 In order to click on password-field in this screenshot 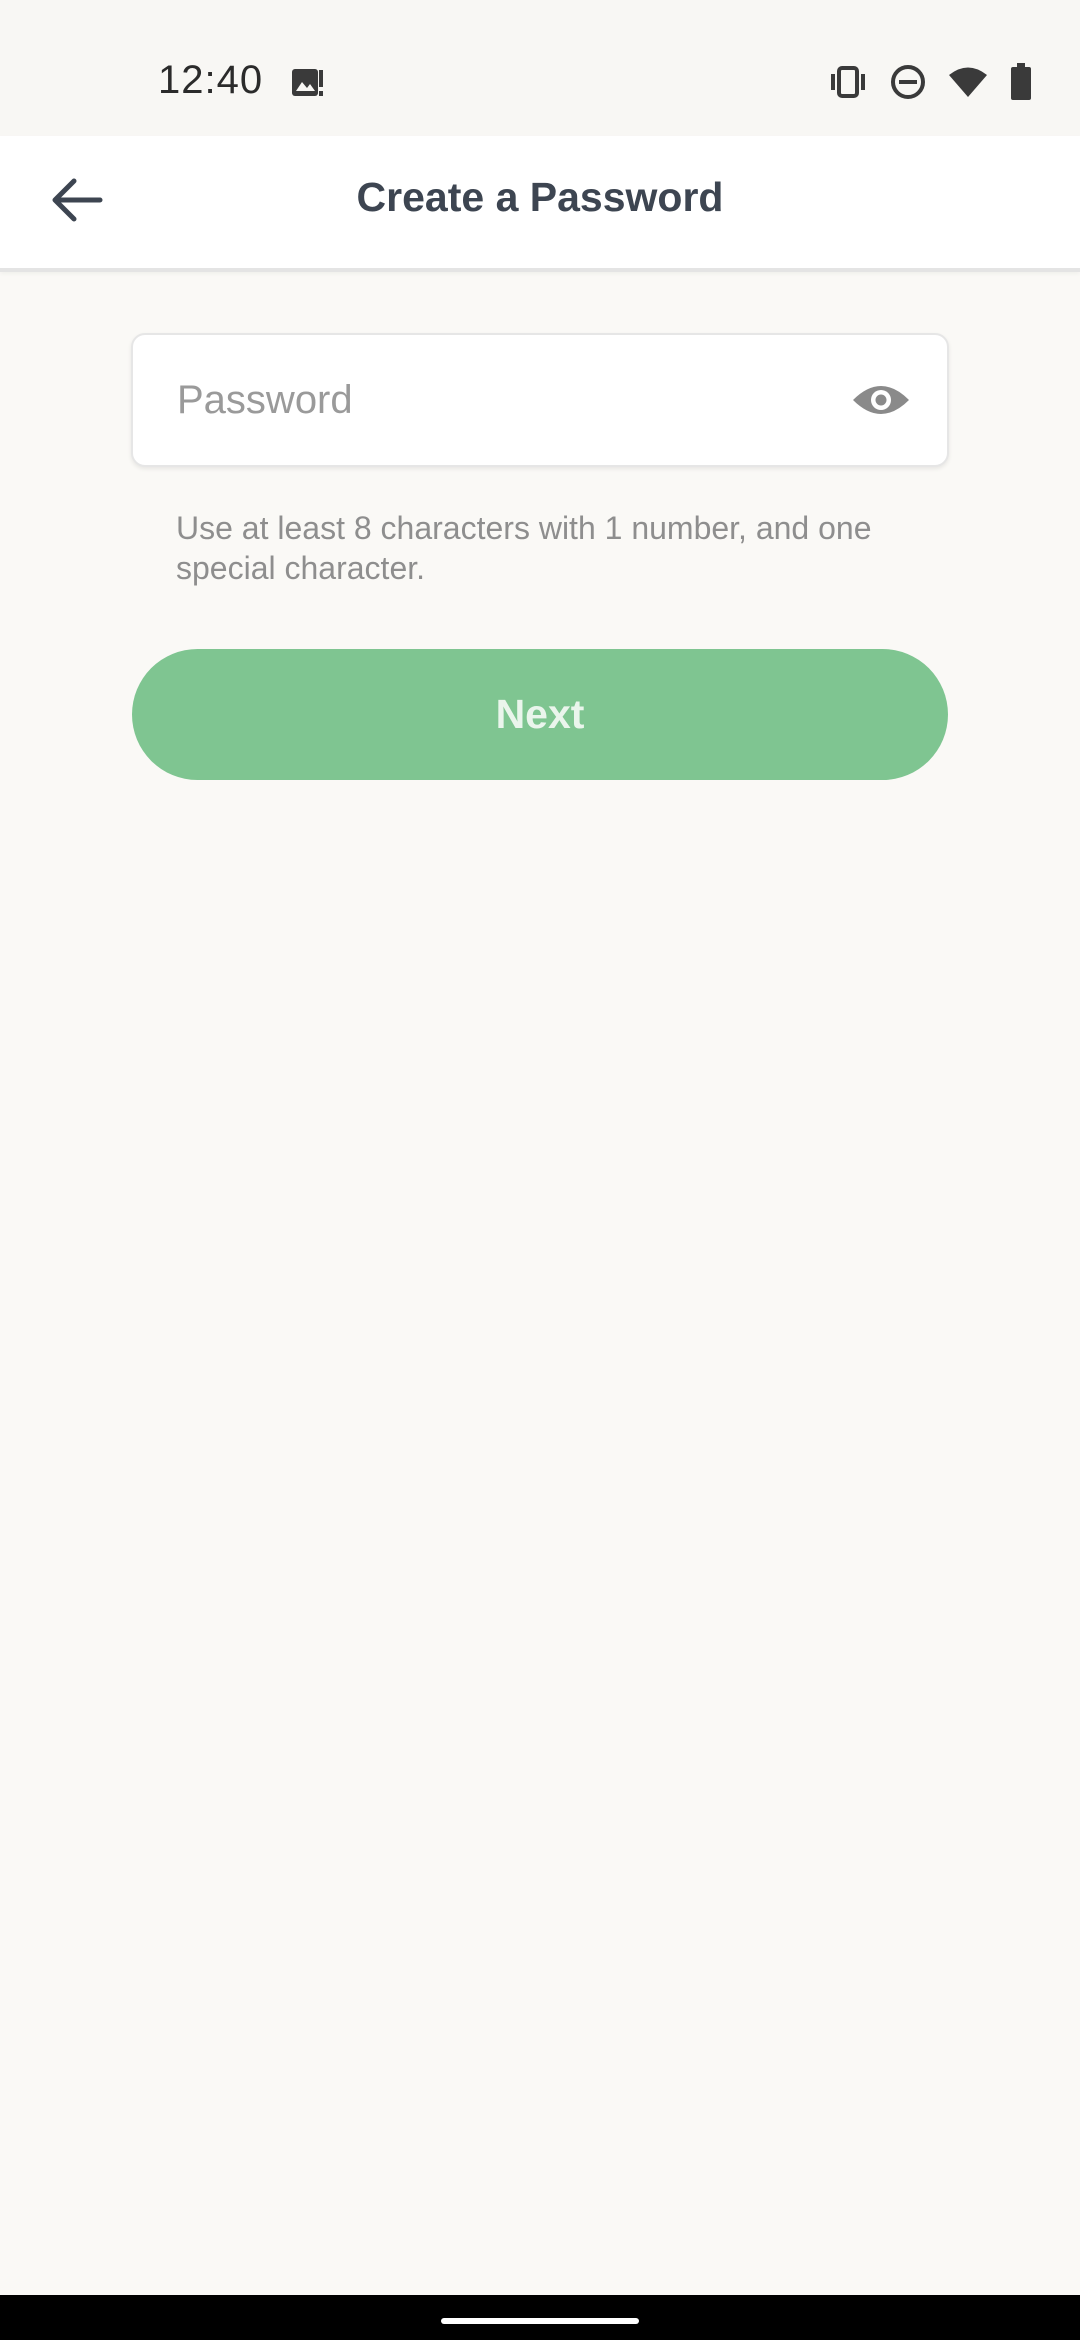, I will do `click(540, 400)`.